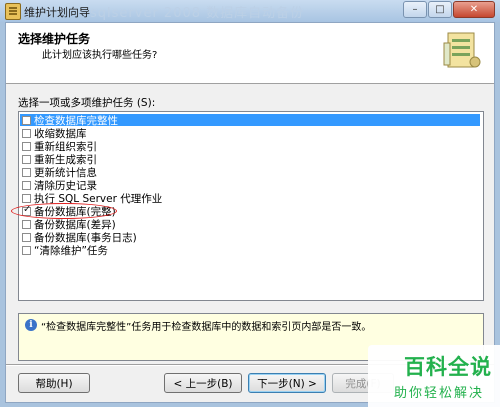  I want to click on back-button: < 上一步(B), so click(203, 383).